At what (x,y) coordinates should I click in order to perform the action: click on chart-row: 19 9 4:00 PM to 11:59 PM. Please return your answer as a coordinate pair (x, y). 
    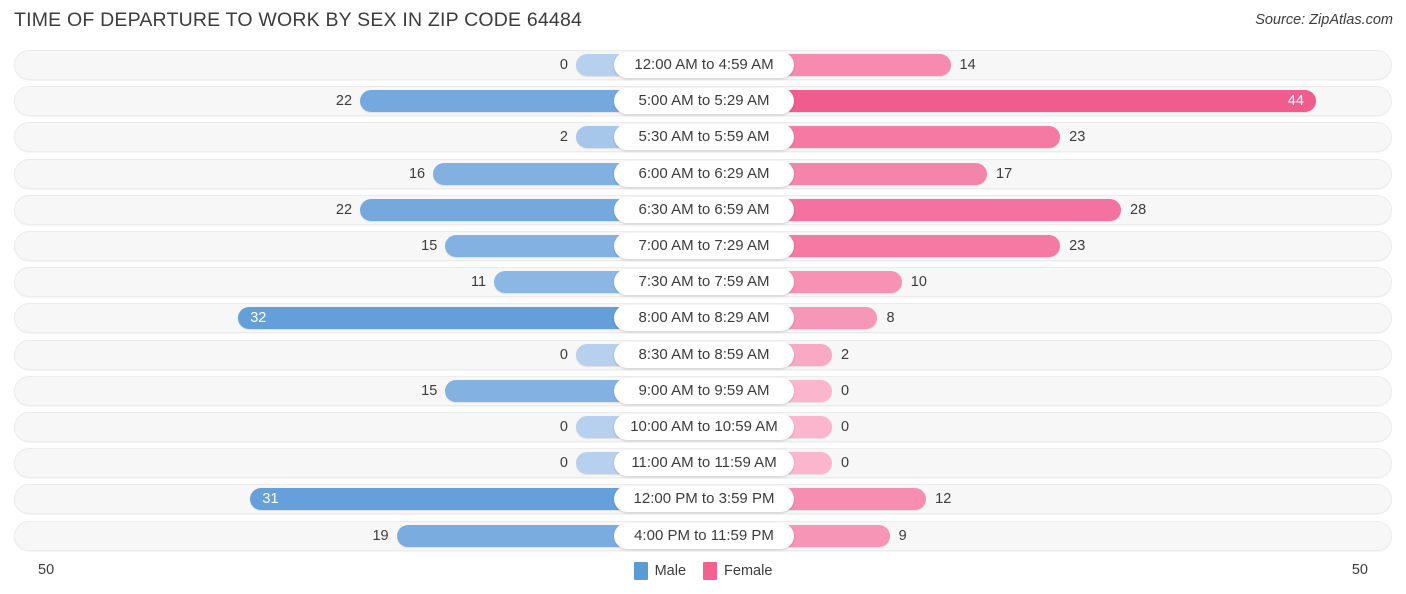
    Looking at the image, I should click on (703, 535).